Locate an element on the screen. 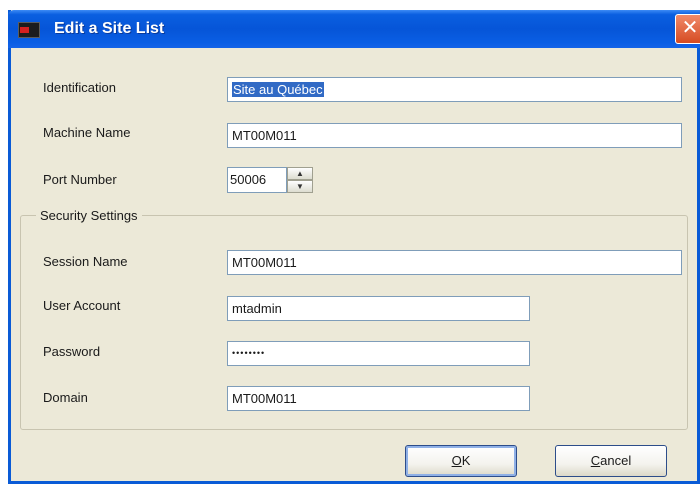 Image resolution: width=700 pixels, height=484 pixels. close-icon: ✕ is located at coordinates (687, 29).